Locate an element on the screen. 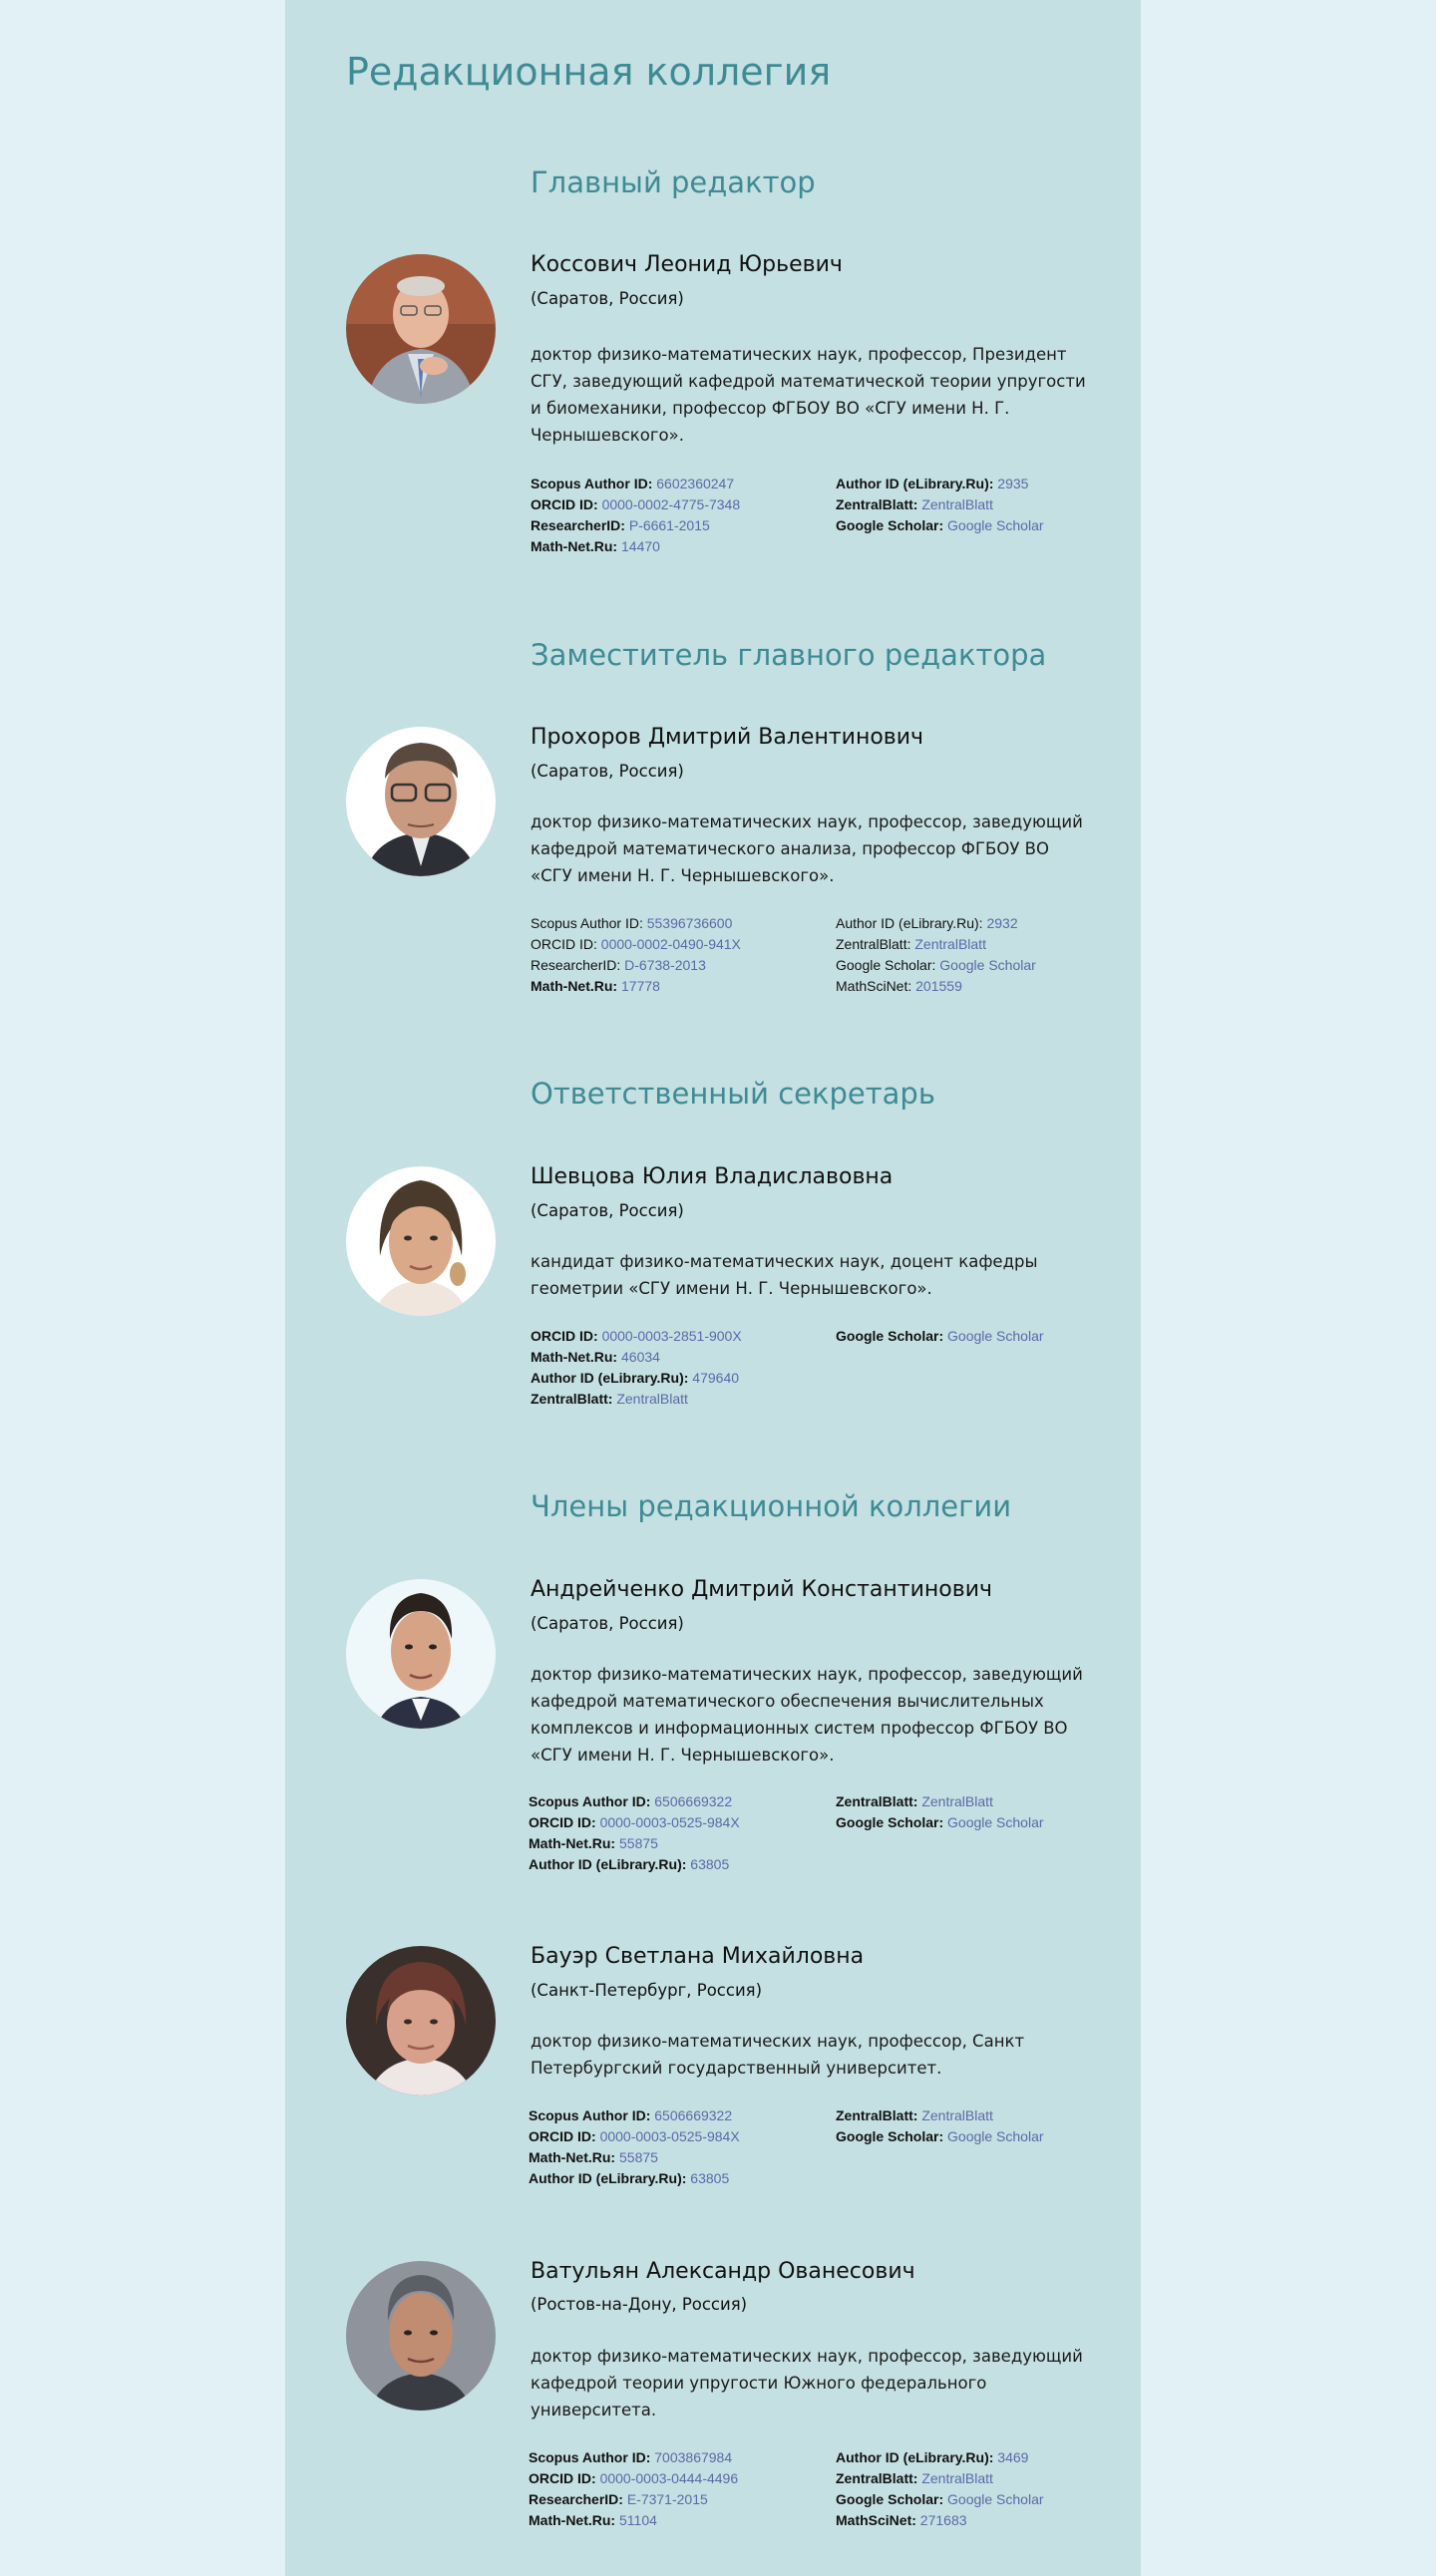 Image resolution: width=1436 pixels, height=2576 pixels. mathnet-link: 51104 is located at coordinates (638, 2520).